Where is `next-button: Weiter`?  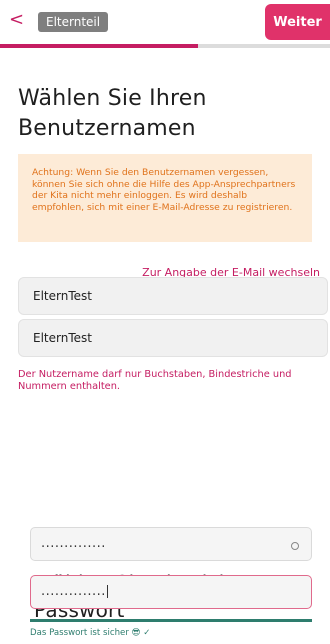
next-button: Weiter is located at coordinates (297, 22).